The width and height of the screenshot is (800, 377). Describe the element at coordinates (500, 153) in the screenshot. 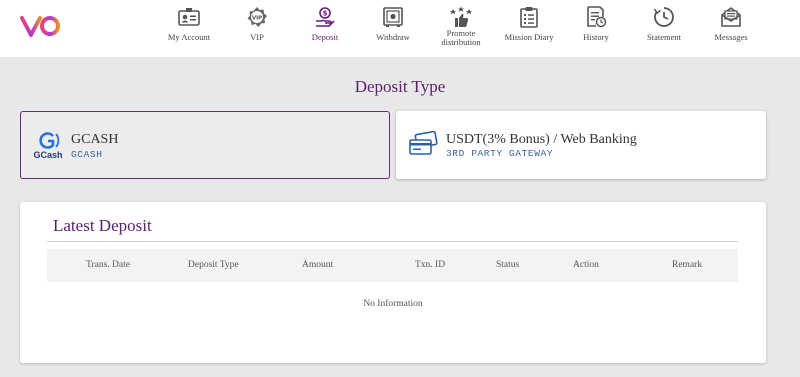

I see `deposit-option-subtitle: 3RD PARTY GATEWAY` at that location.